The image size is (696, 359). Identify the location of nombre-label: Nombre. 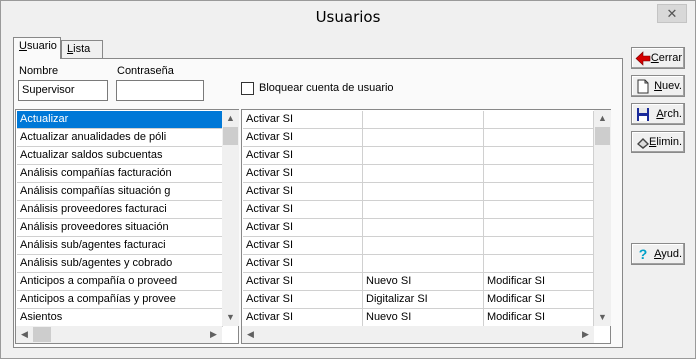
(39, 71).